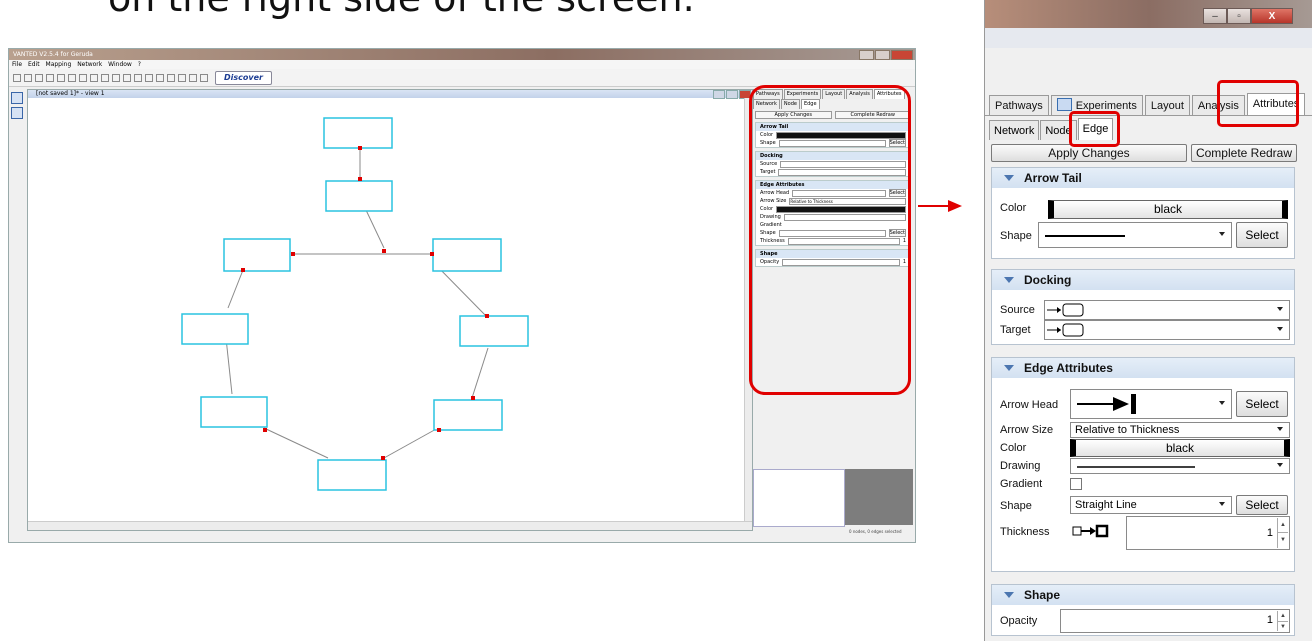  Describe the element at coordinates (72, 77) in the screenshot. I see `copy-icon` at that location.